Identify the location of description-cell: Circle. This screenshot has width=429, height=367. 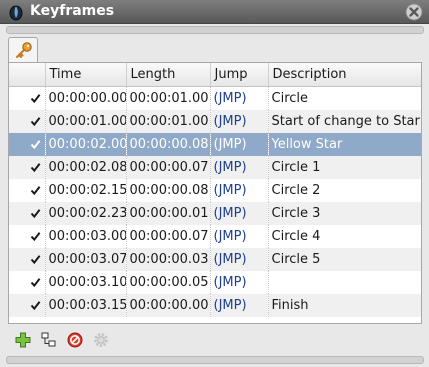
(344, 98).